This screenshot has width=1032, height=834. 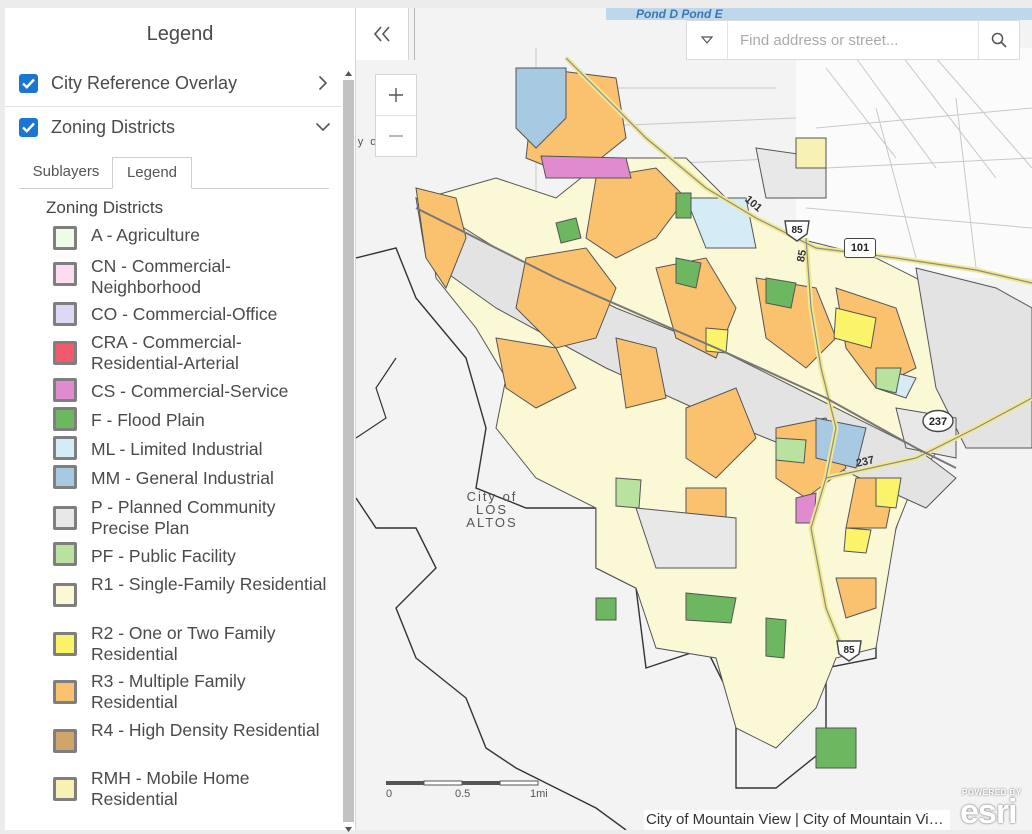 What do you see at coordinates (205, 730) in the screenshot?
I see `legend-label: R4 - High Density Residential` at bounding box center [205, 730].